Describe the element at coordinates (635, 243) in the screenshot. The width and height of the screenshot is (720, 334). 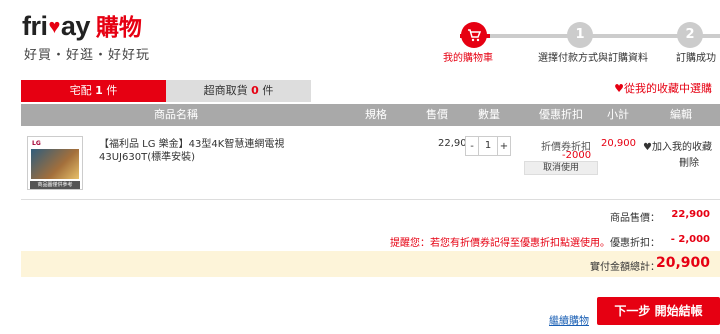
I see `discount-label: 優惠折扣：` at that location.